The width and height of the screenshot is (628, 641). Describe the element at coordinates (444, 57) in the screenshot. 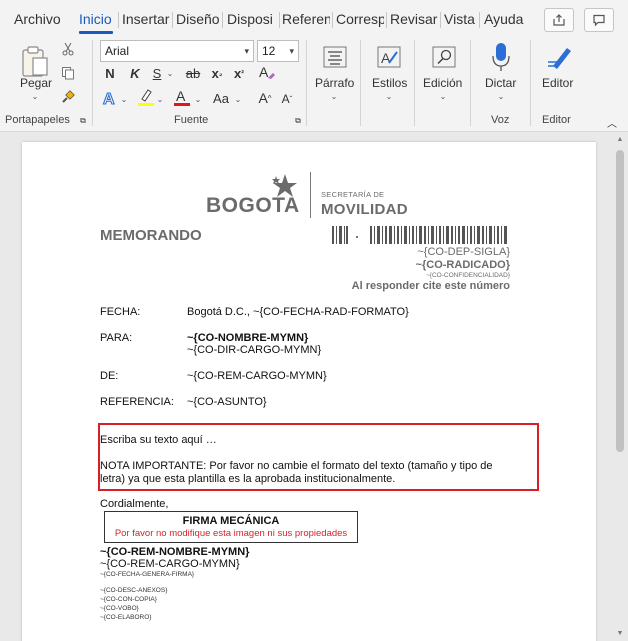

I see `editing-button` at that location.